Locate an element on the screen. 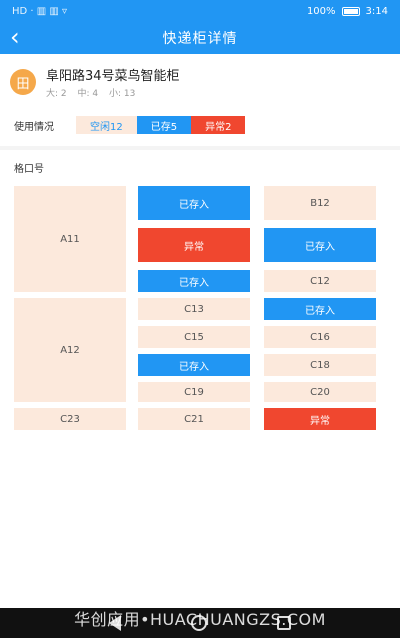 This screenshot has height=638, width=400. signal-icon: HD · ▥ ▥ ▿ is located at coordinates (40, 11).